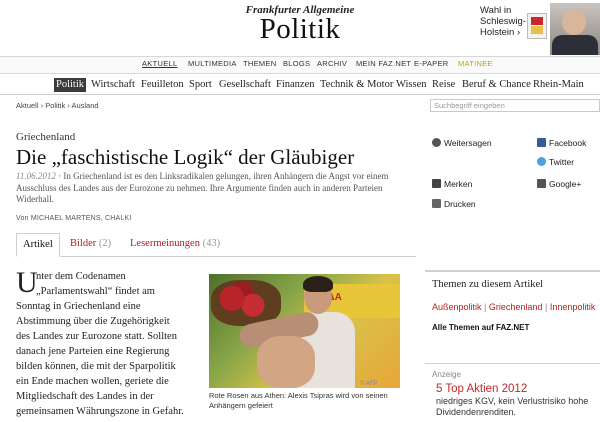  I want to click on article-author: Von MICHAEL MARTENS, CHALKI, so click(74, 218).